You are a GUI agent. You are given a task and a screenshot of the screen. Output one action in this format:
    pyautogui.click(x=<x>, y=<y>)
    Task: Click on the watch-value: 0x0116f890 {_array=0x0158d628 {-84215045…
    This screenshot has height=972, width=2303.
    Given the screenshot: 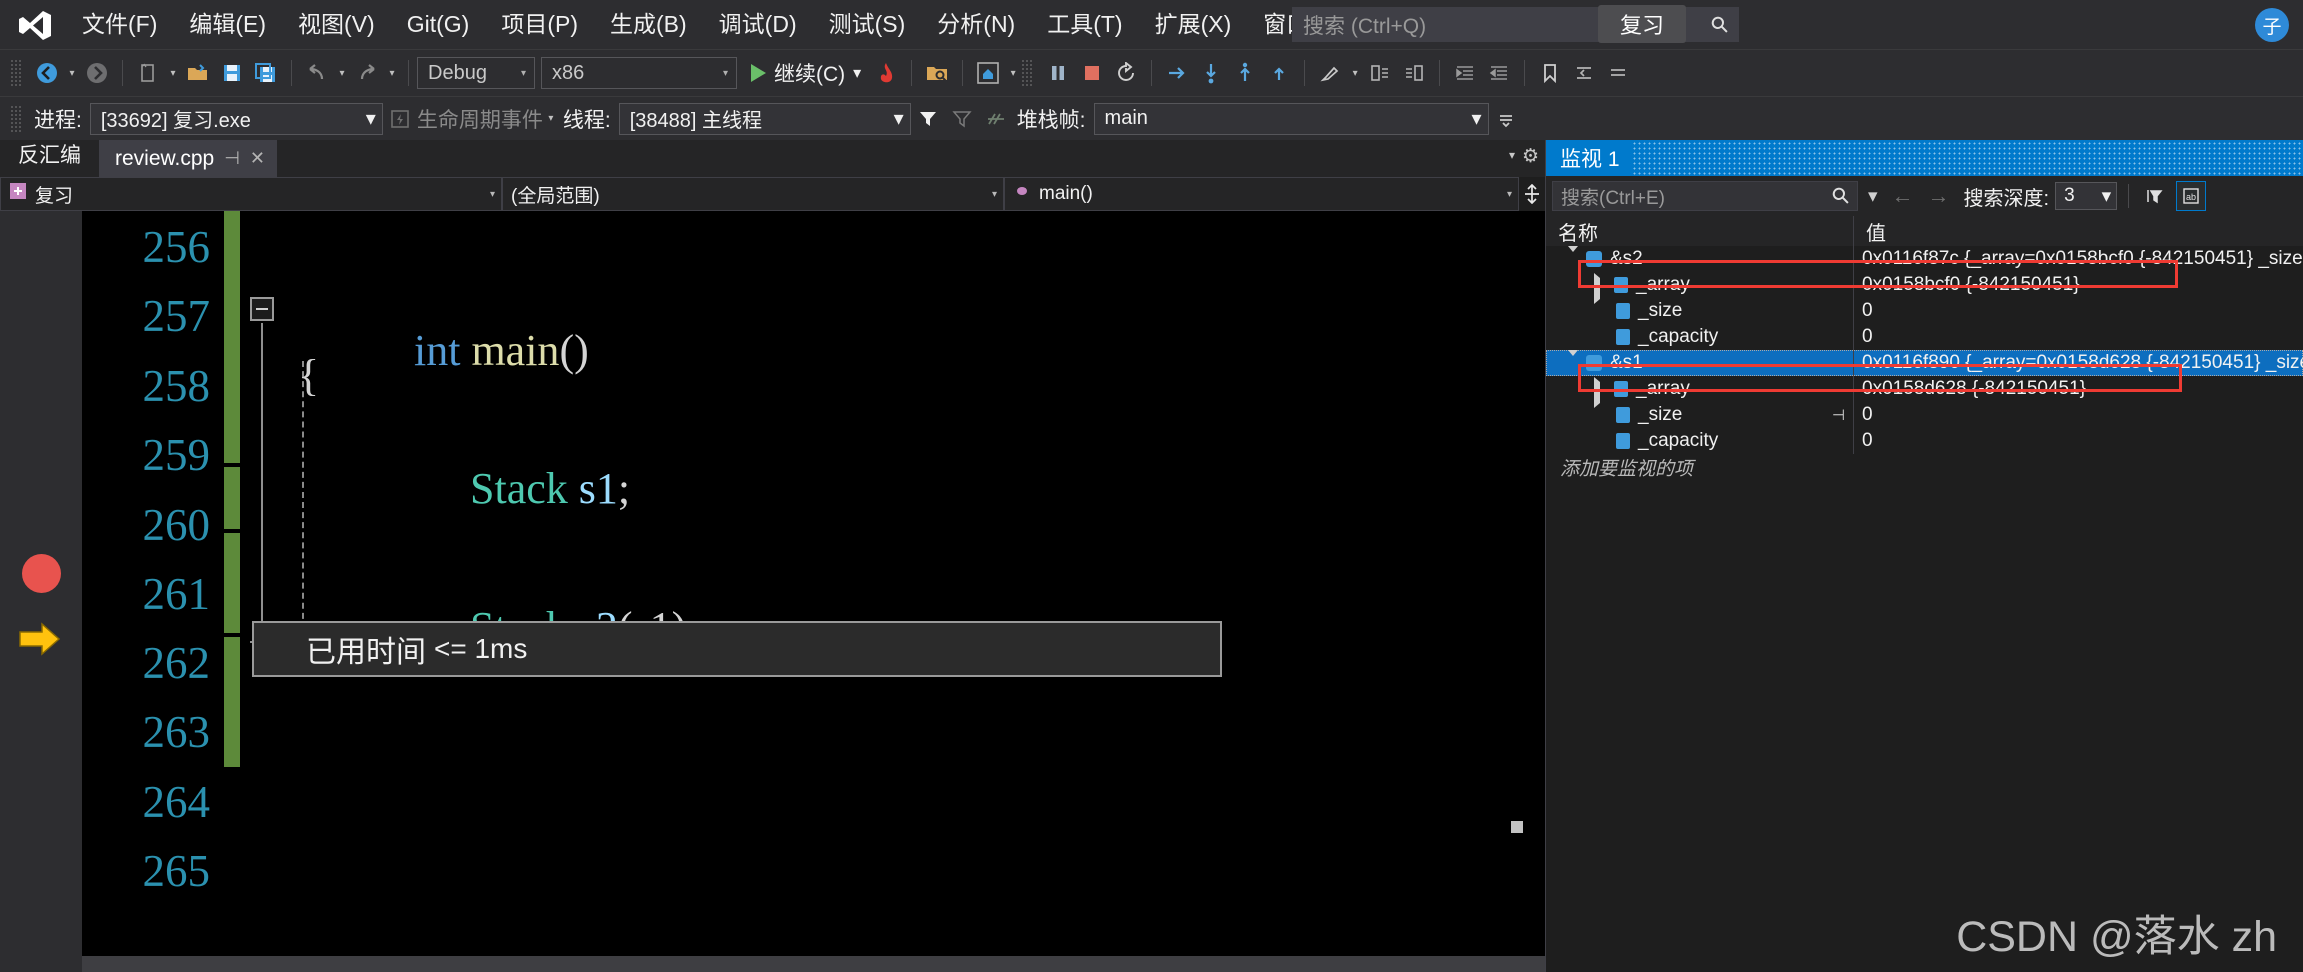 What is the action you would take?
    pyautogui.click(x=2078, y=363)
    